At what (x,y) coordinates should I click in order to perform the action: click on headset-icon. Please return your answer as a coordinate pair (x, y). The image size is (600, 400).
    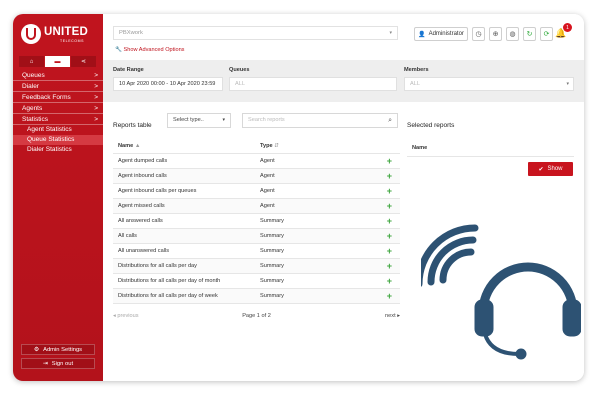
    Looking at the image, I should click on (527, 311).